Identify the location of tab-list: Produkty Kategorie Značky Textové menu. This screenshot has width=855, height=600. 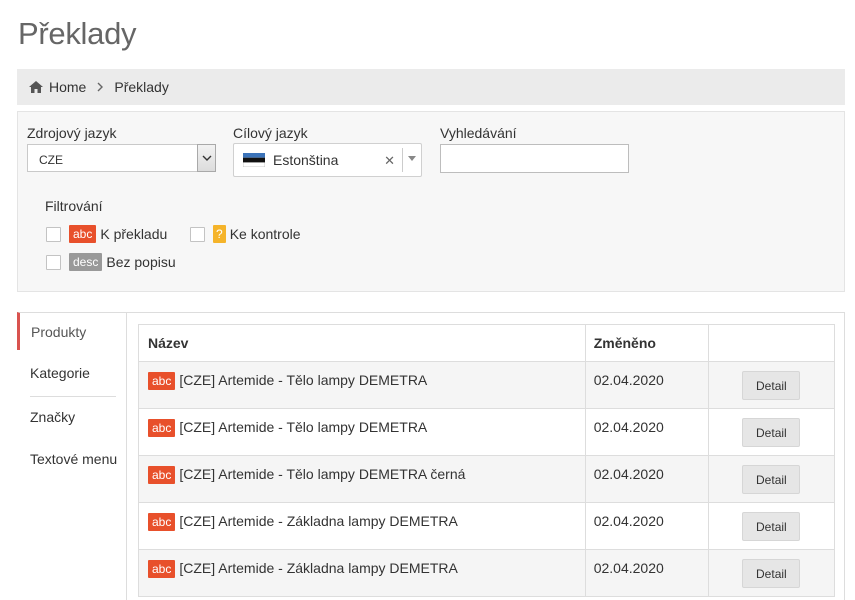
(72, 456).